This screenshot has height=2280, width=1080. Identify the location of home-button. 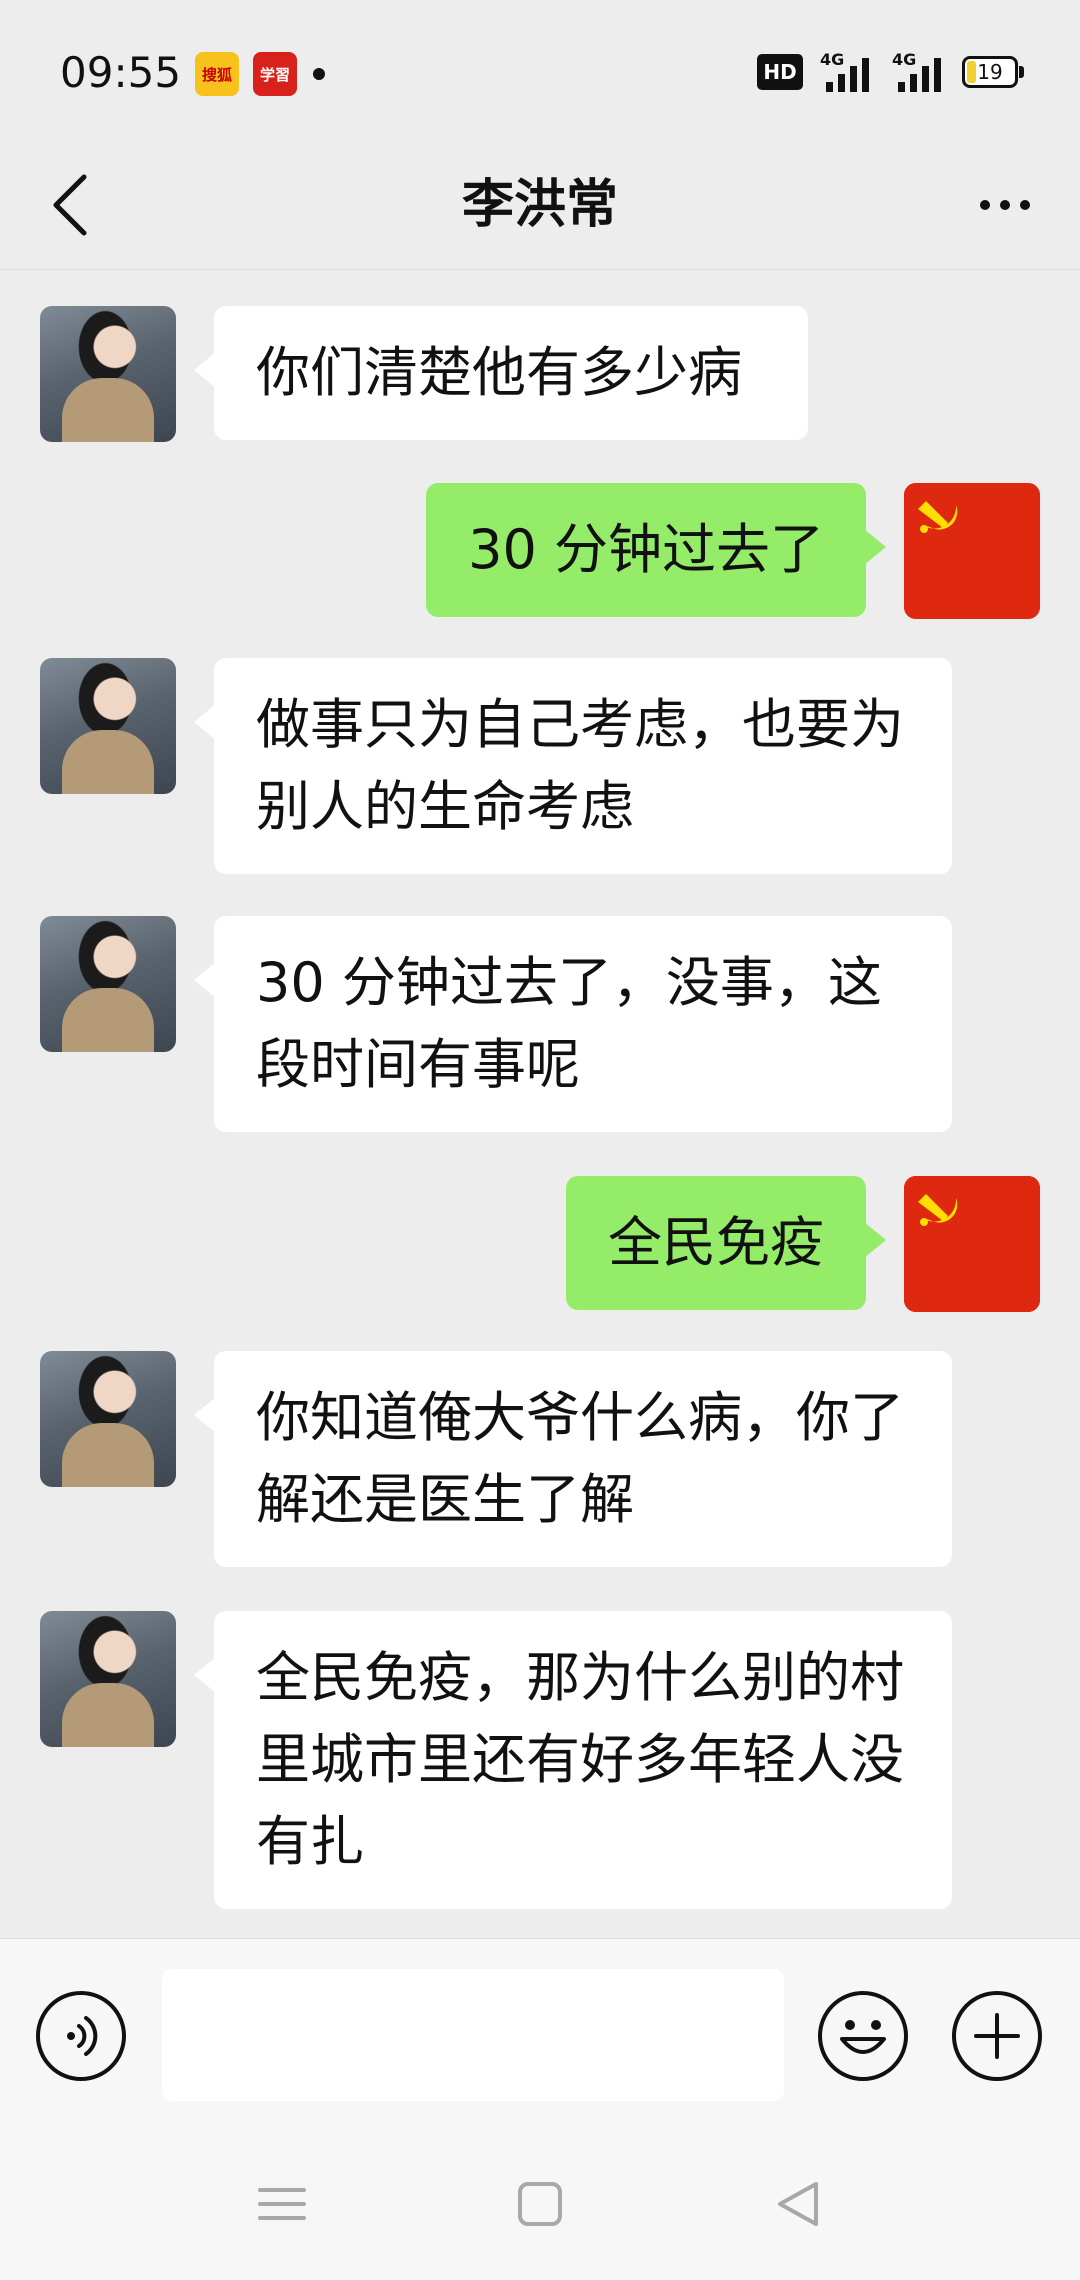
(540, 2204).